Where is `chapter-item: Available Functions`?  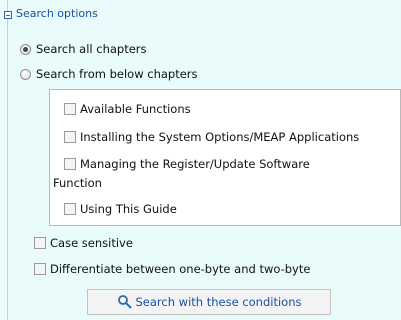
chapter-item: Available Functions is located at coordinates (127, 109).